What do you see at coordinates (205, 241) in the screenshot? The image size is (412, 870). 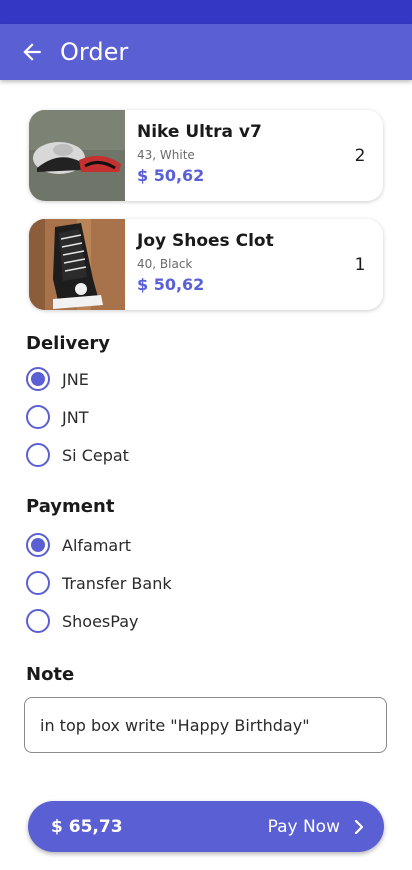 I see `product-name: Joy Shoes Clot` at bounding box center [205, 241].